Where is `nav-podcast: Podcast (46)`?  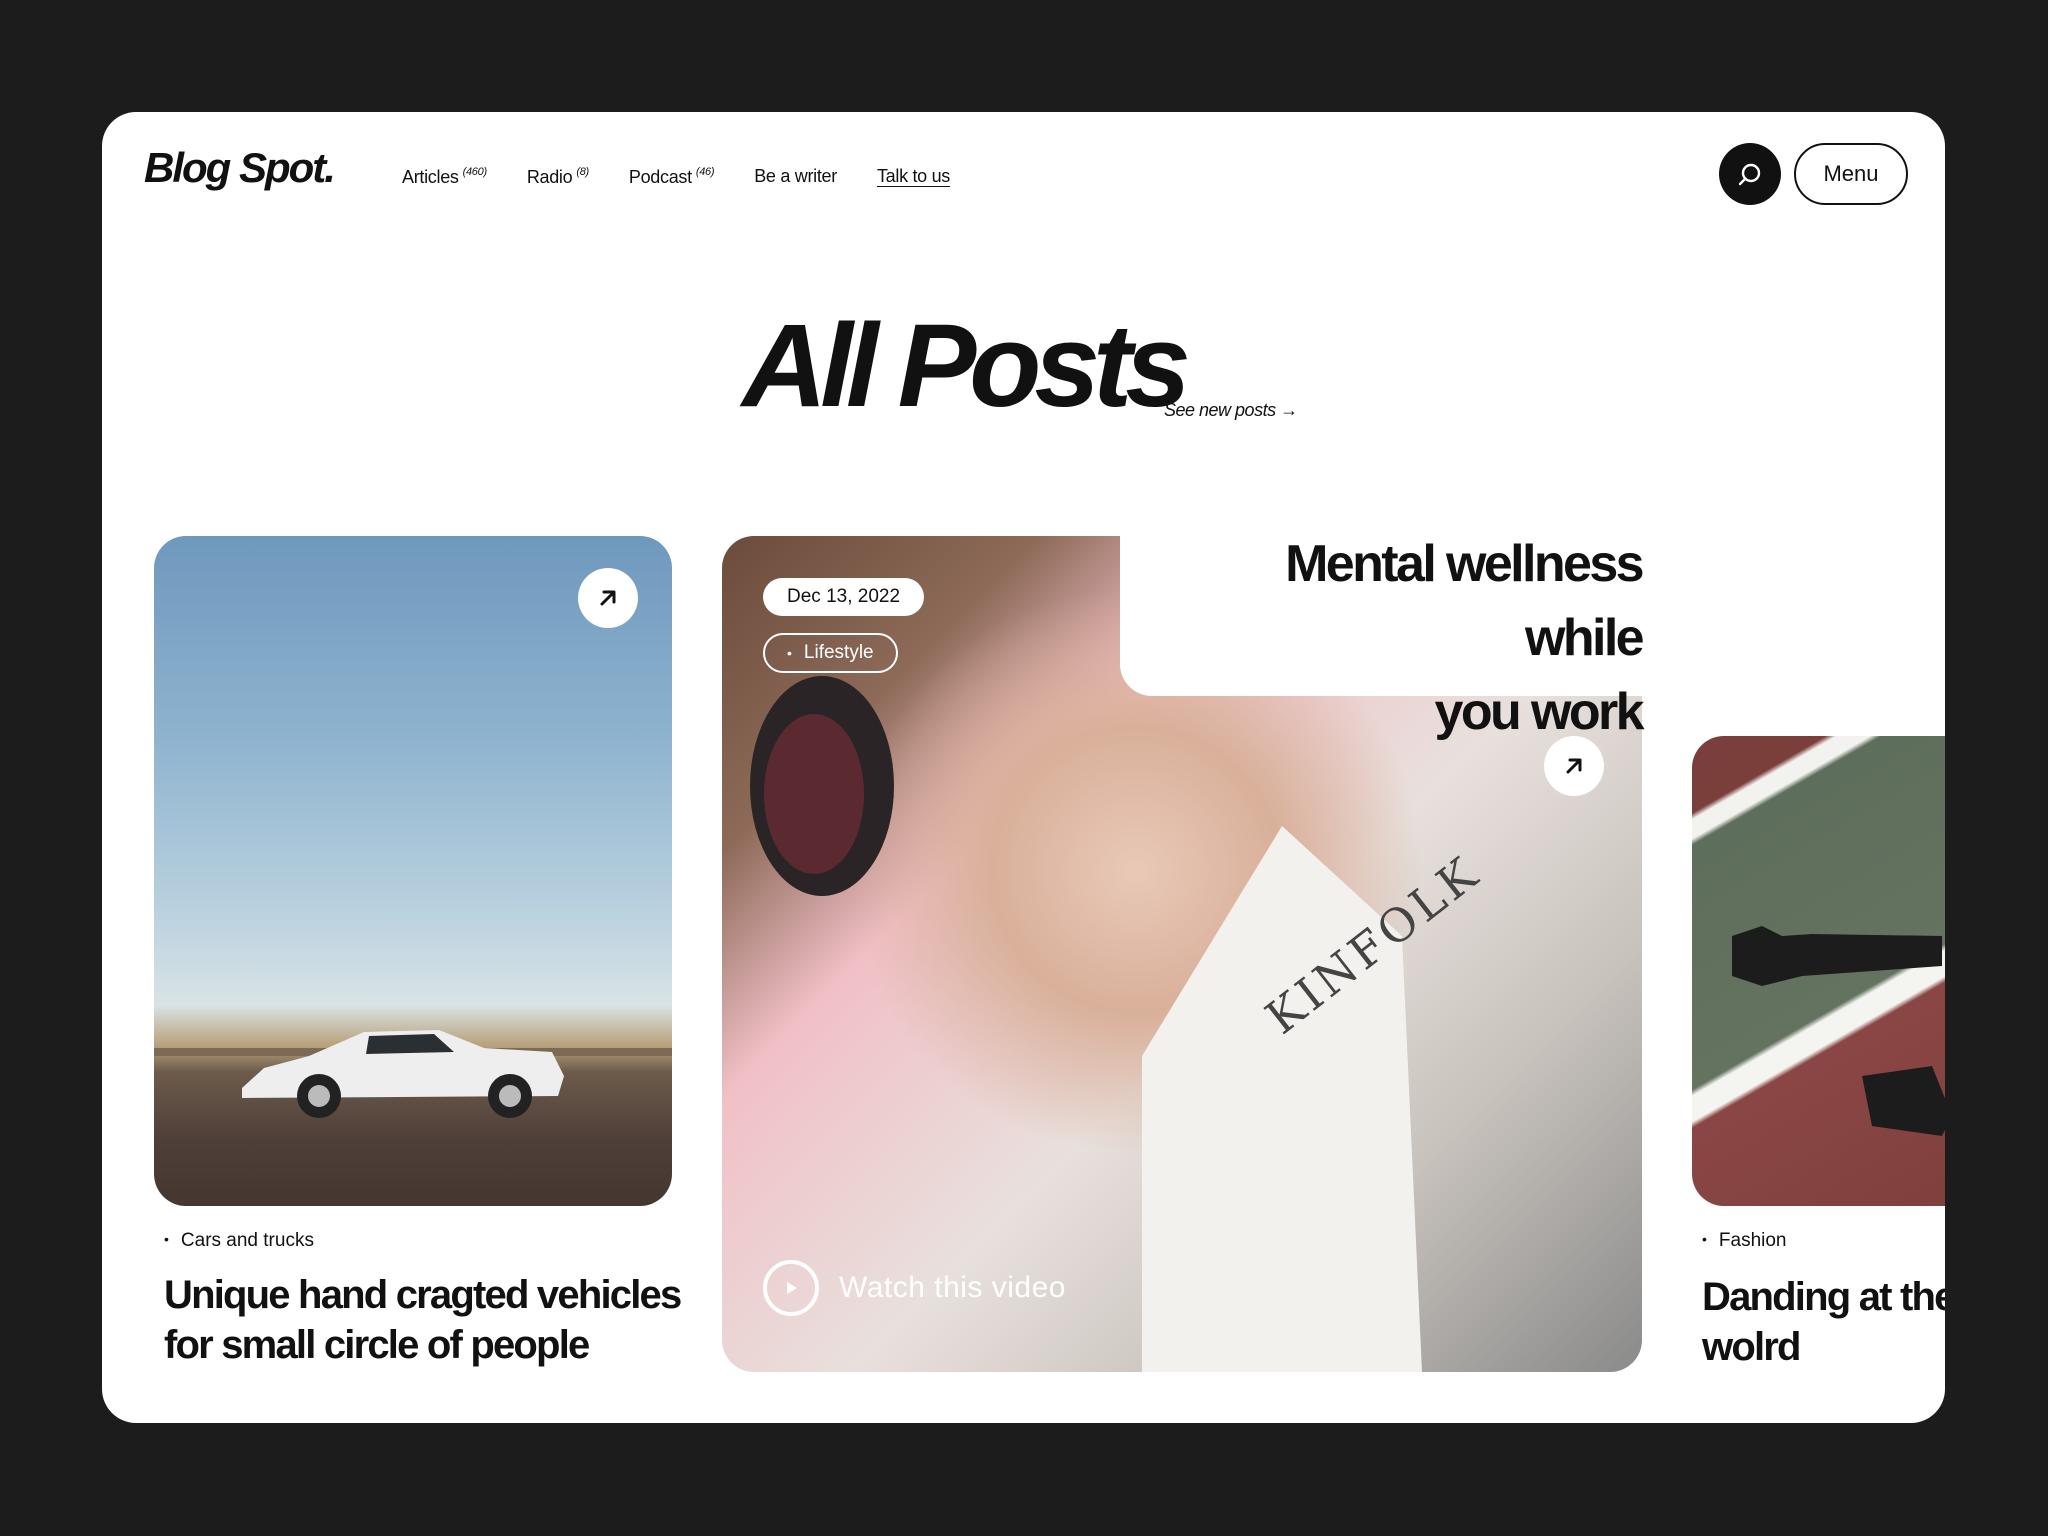
nav-podcast: Podcast (46) is located at coordinates (671, 177).